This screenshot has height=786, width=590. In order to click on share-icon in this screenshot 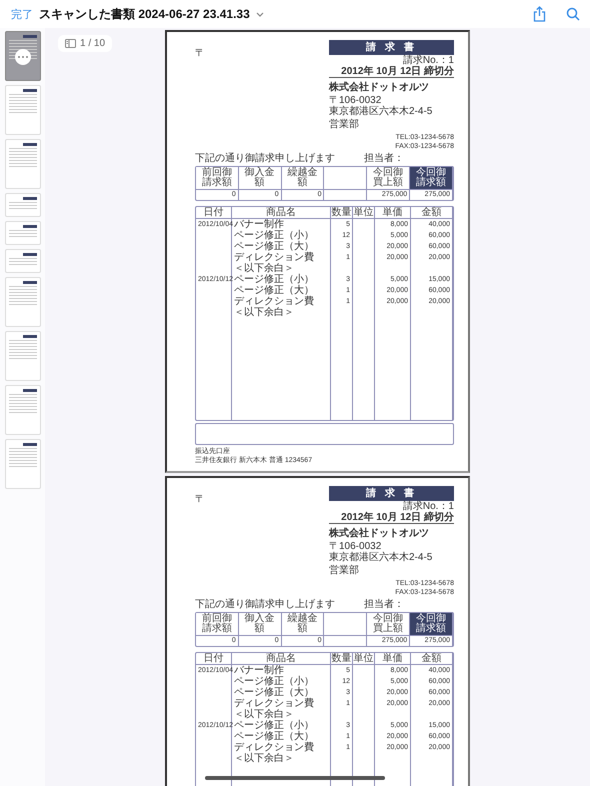, I will do `click(539, 14)`.